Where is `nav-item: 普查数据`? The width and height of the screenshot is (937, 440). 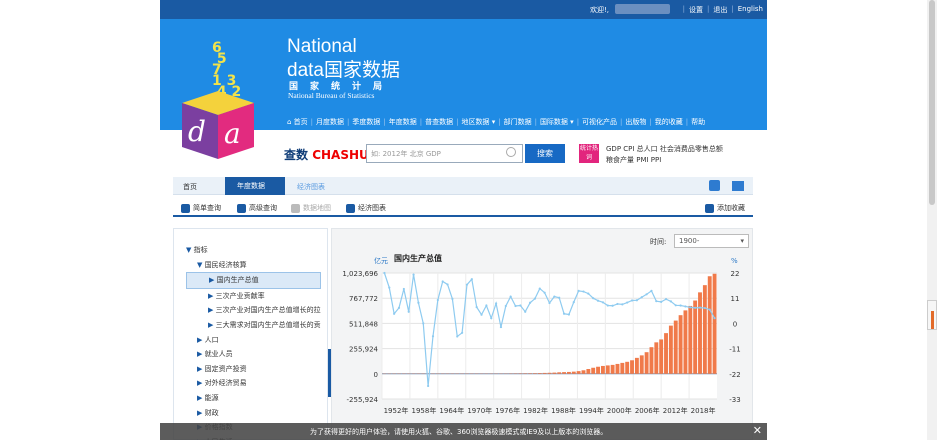 nav-item: 普查数据 is located at coordinates (439, 122).